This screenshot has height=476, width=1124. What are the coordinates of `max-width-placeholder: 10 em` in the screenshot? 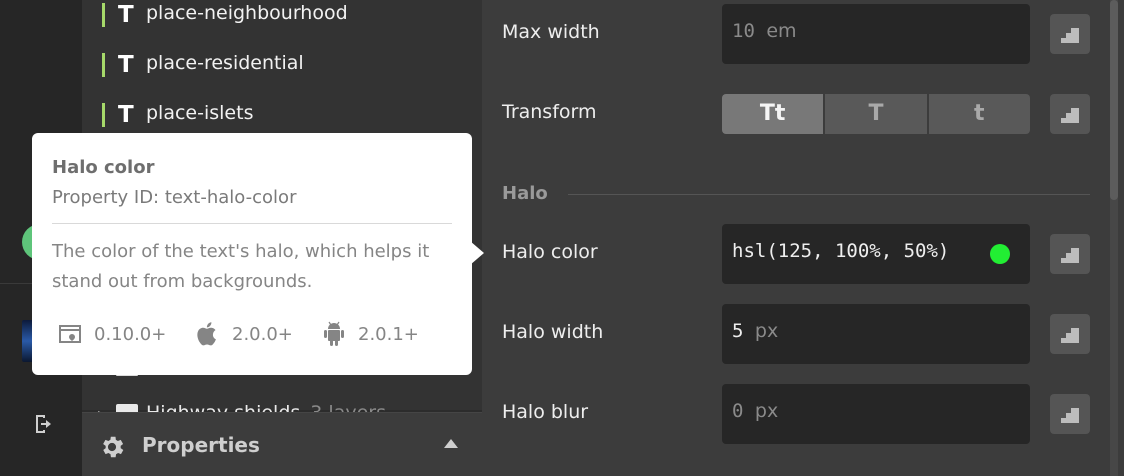 It's located at (764, 31).